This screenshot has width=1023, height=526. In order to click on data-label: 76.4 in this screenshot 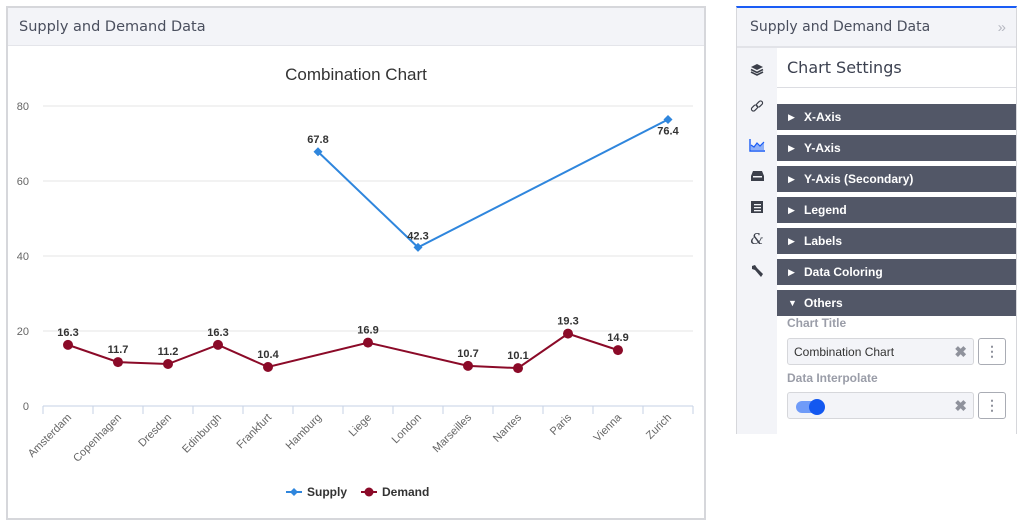, I will do `click(668, 132)`.